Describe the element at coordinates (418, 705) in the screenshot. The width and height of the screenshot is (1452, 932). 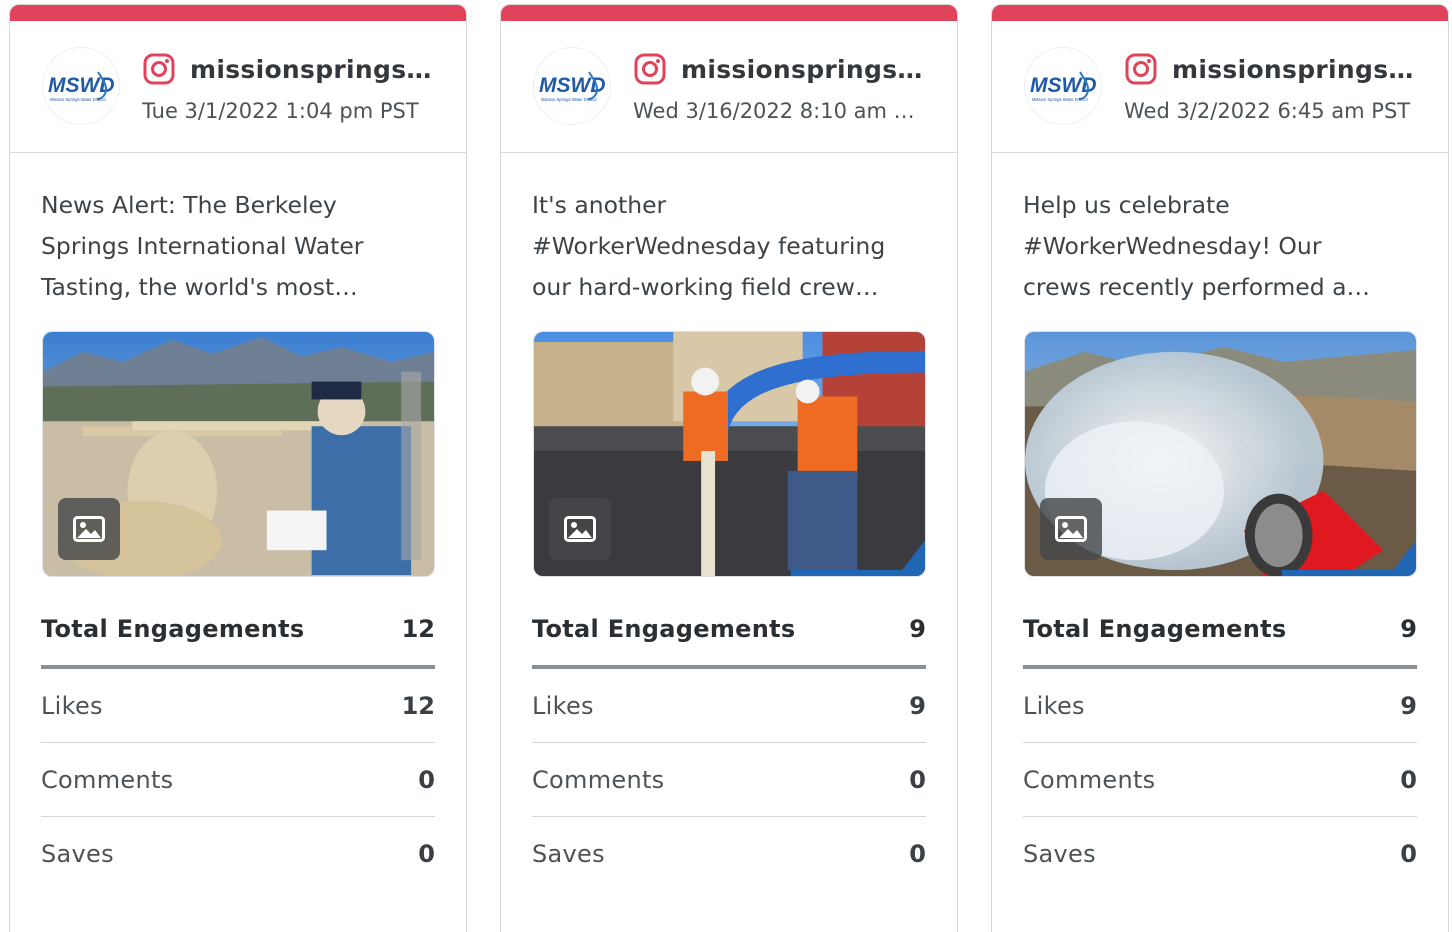
I see `likes-value: 12` at that location.